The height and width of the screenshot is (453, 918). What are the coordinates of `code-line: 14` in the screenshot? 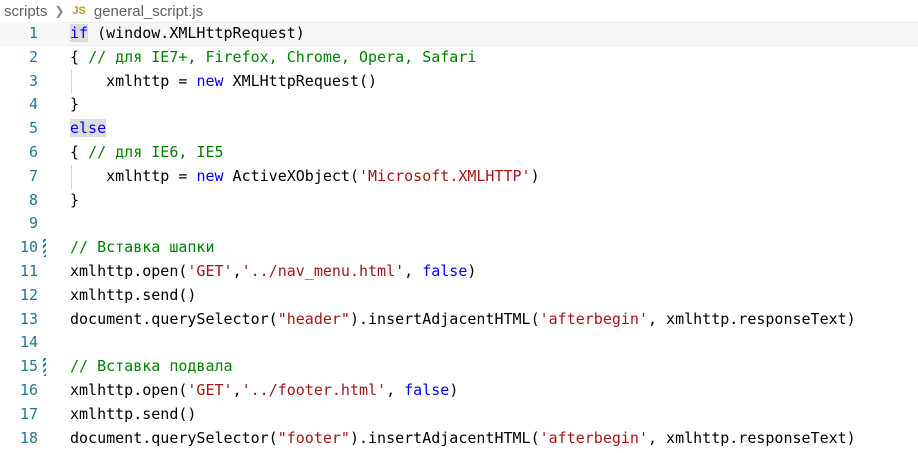 It's located at (459, 343).